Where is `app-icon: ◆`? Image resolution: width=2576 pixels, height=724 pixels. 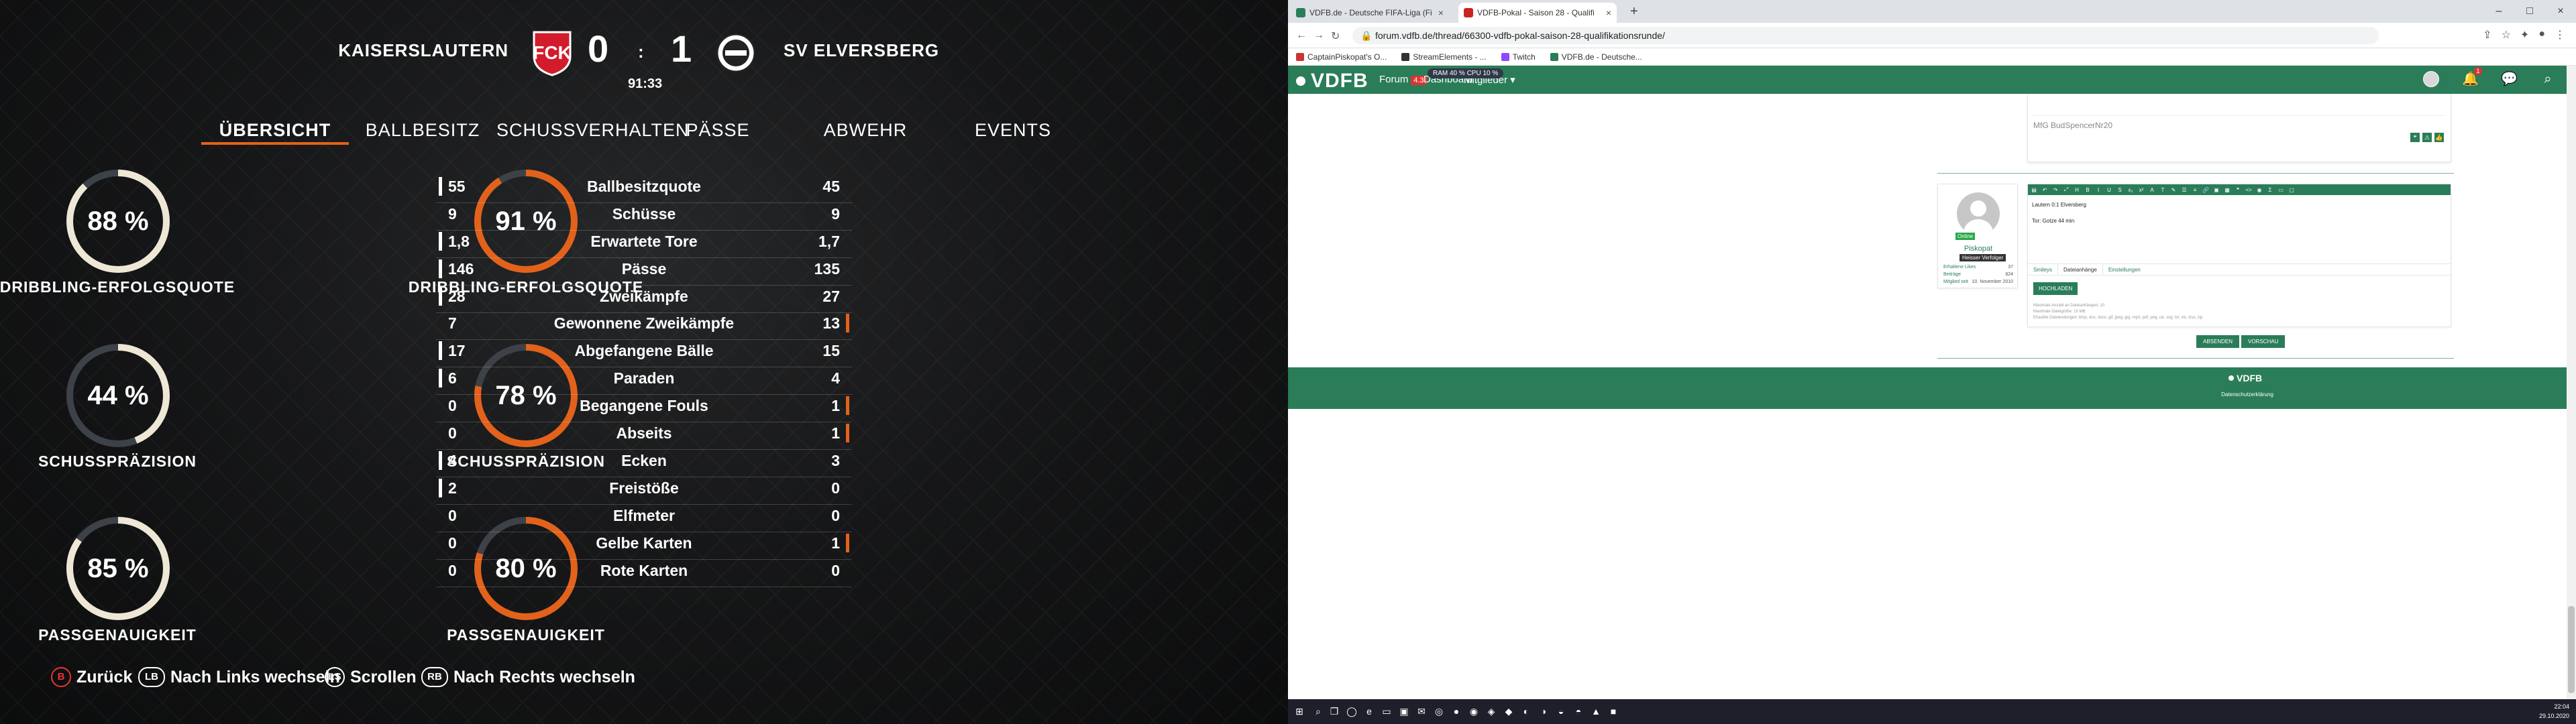 app-icon: ◆ is located at coordinates (1509, 711).